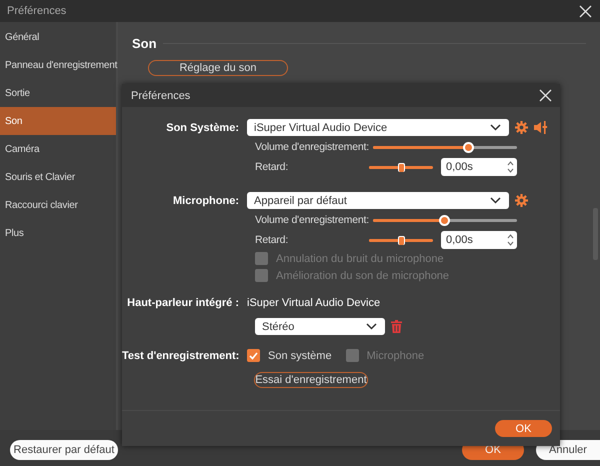  What do you see at coordinates (183, 302) in the screenshot?
I see `field-label: Haut-parleur intégré :` at bounding box center [183, 302].